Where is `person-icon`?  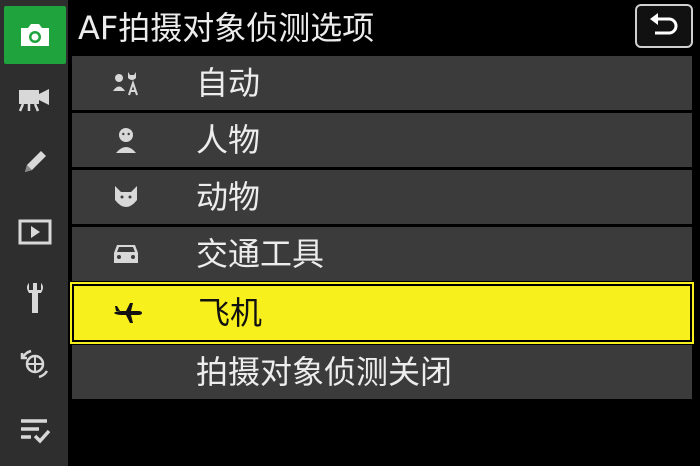
person-icon is located at coordinates (126, 140).